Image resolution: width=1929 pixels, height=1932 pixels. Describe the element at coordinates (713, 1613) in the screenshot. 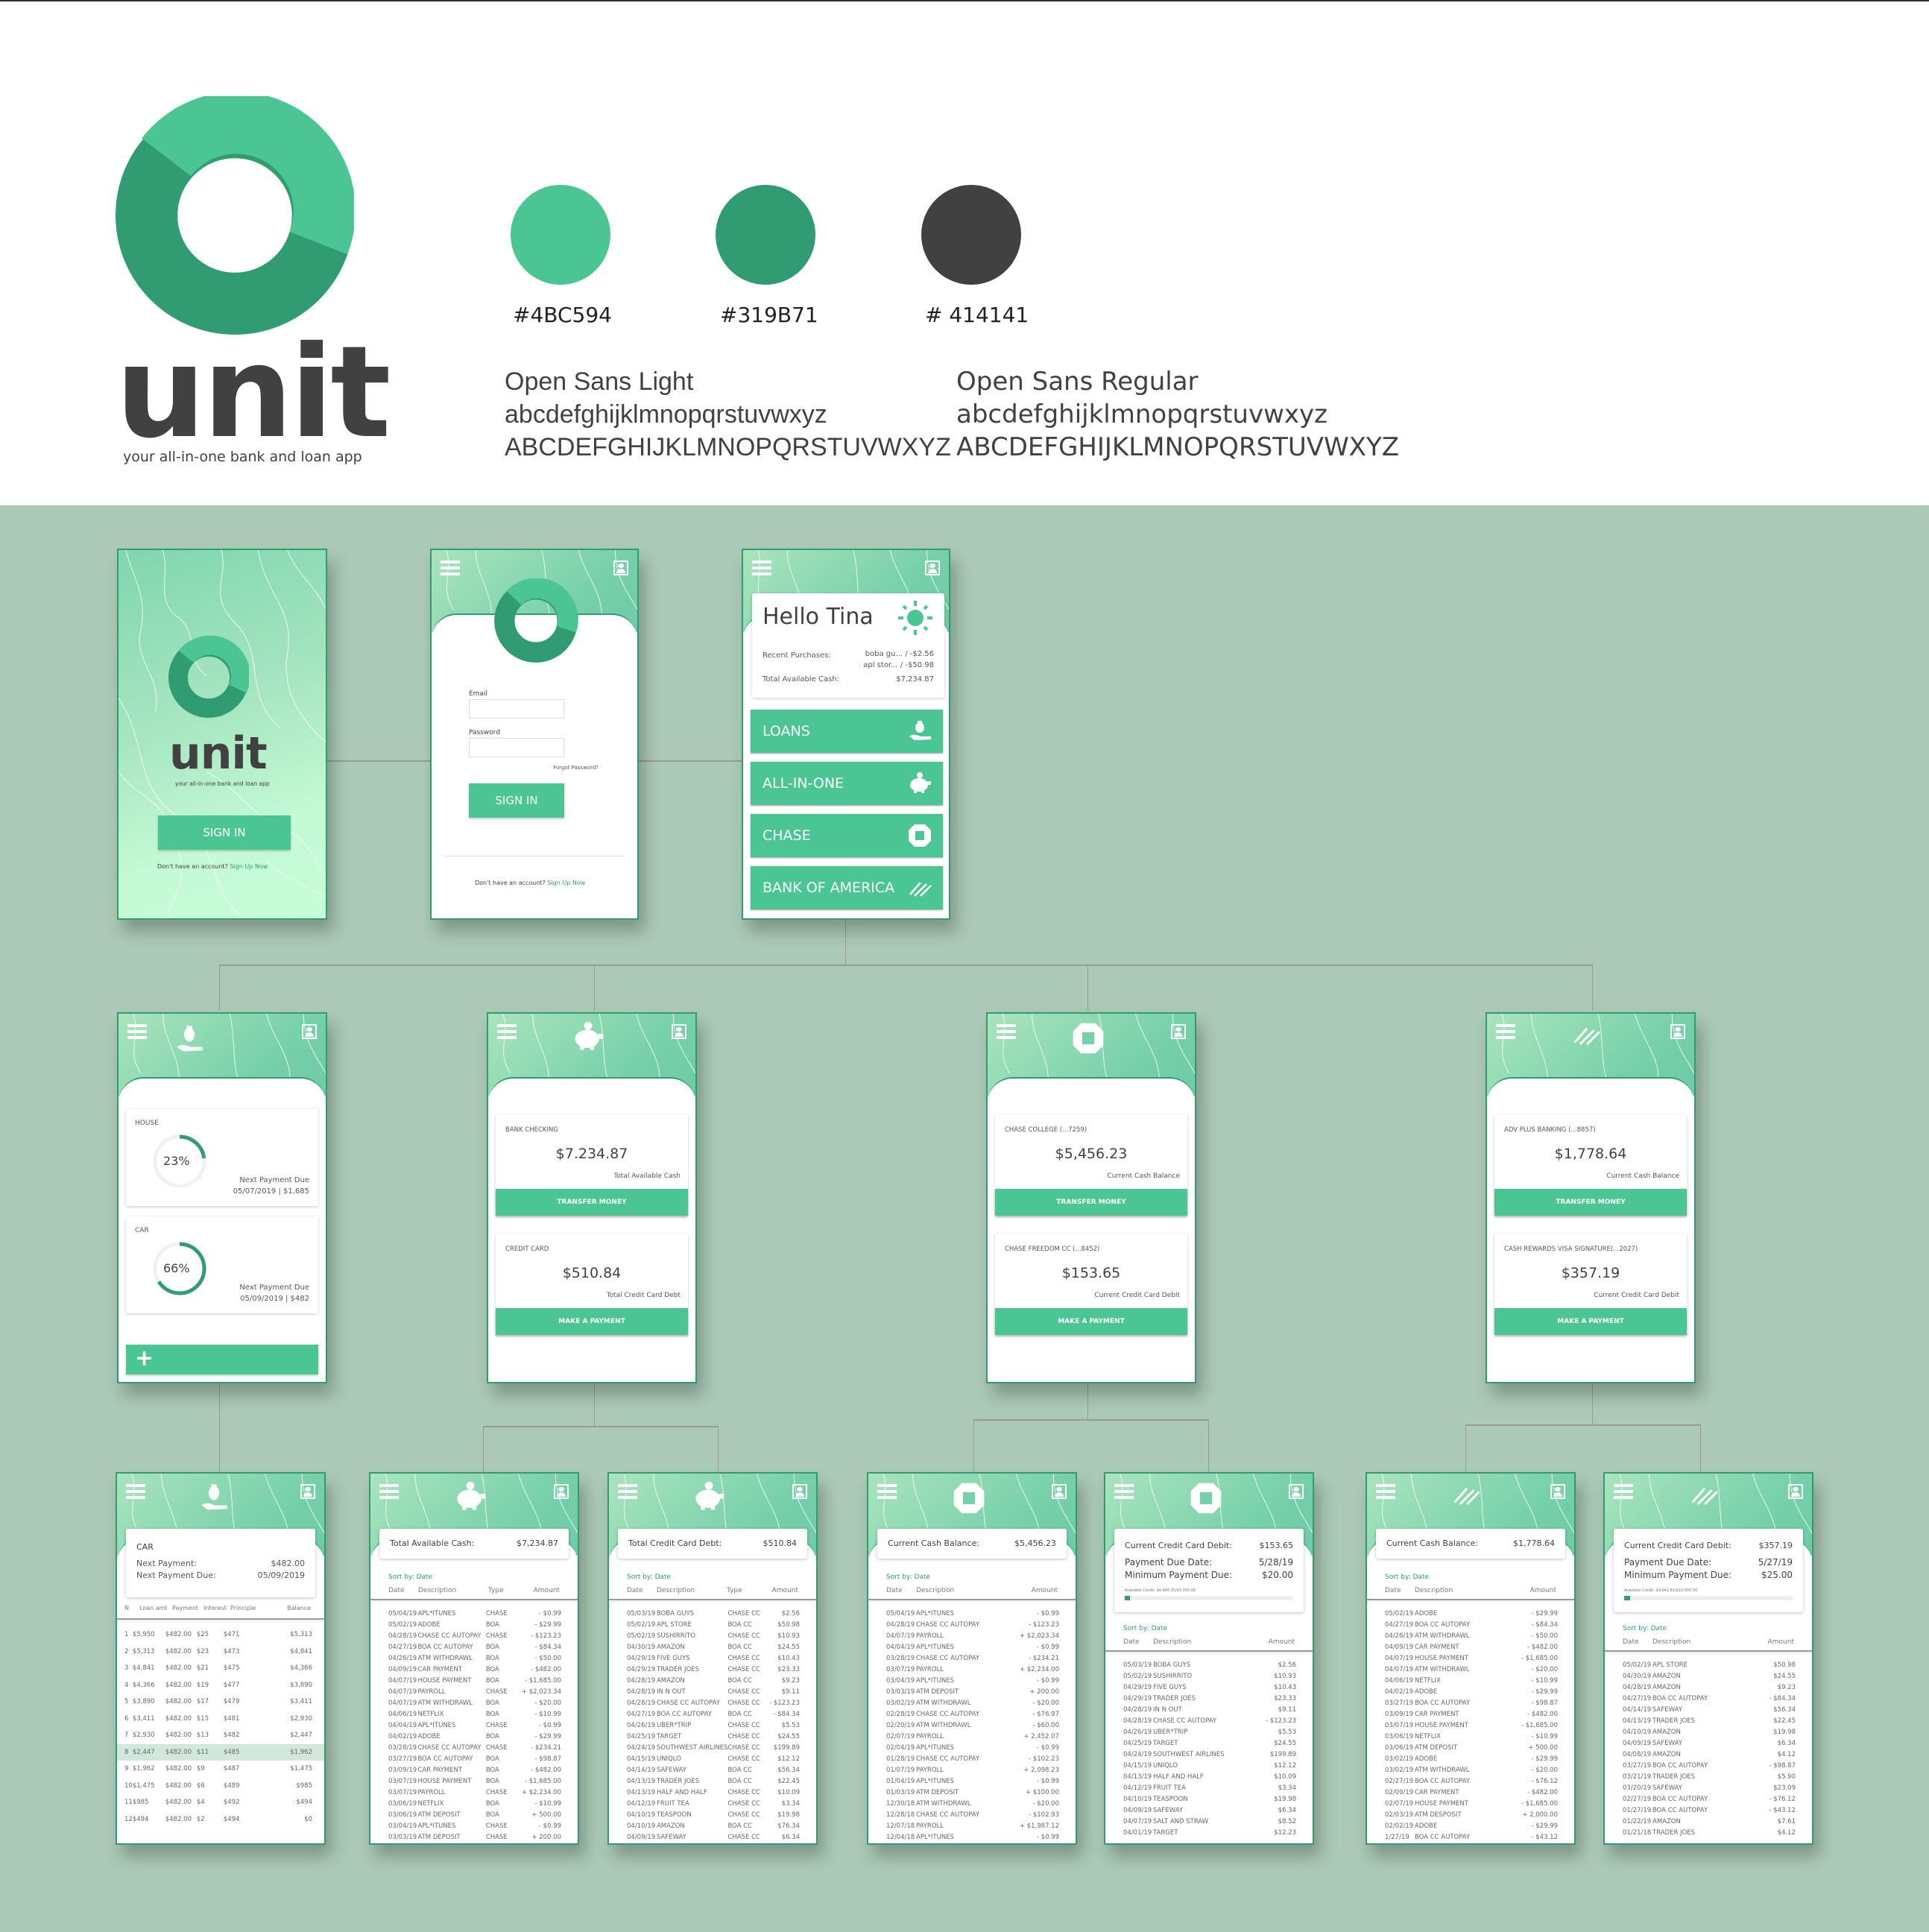

I see `transaction-row: 05/03/19 BOBA GUYS CHASE CC $2.56` at that location.